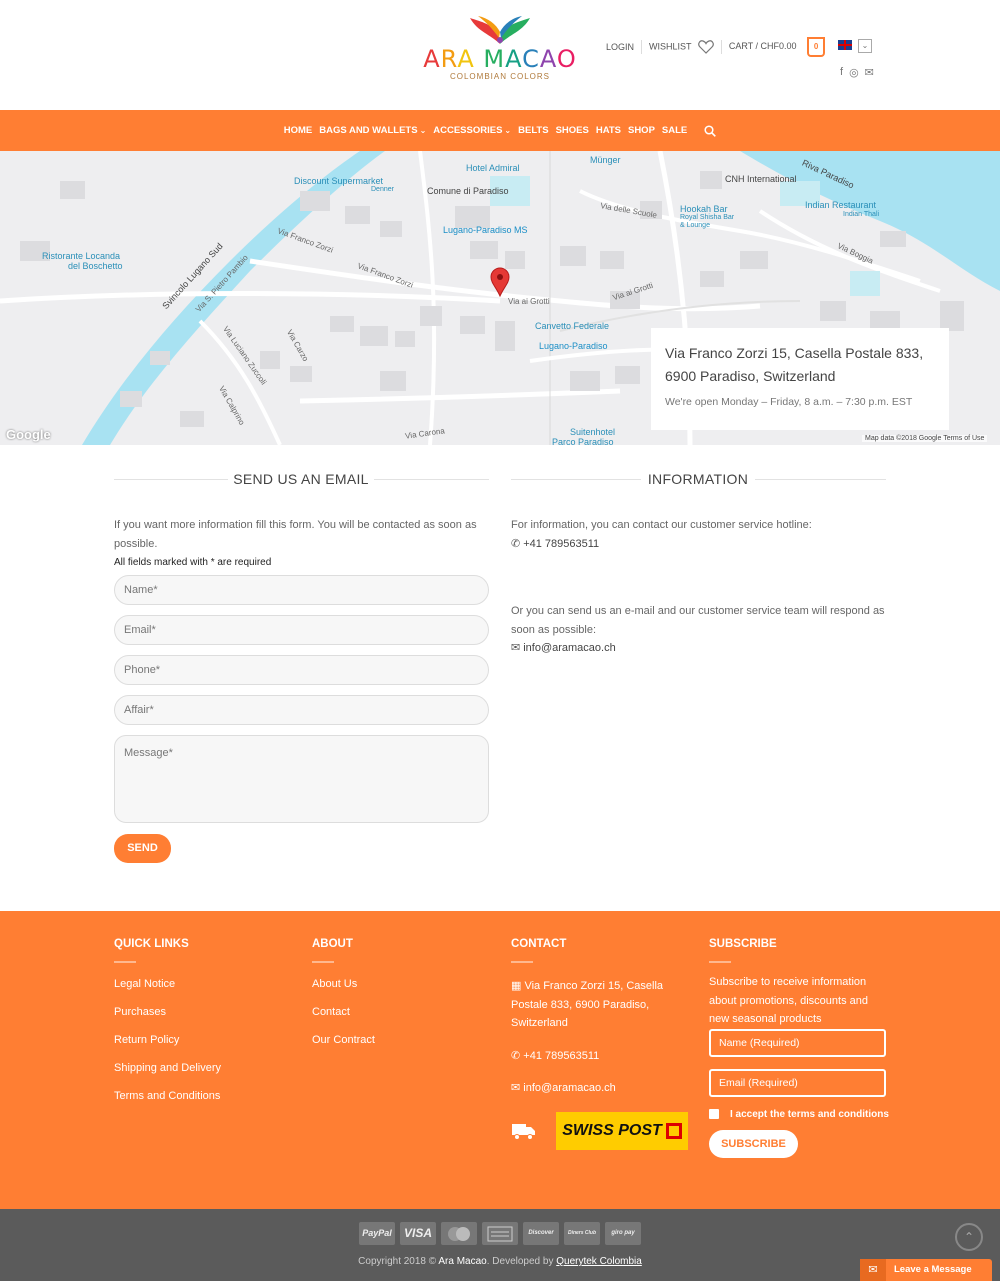 This screenshot has height=1281, width=1000. Describe the element at coordinates (402, 1040) in the screenshot. I see `footer-link-our-contract: Our Contract` at that location.